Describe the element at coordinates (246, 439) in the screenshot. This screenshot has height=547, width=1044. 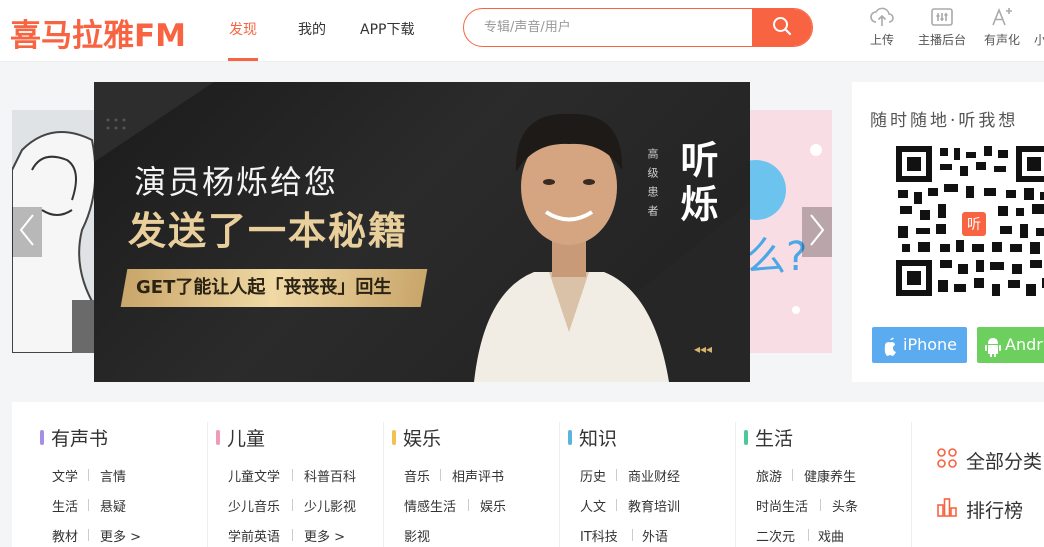
I see `category-title-text: 儿童` at that location.